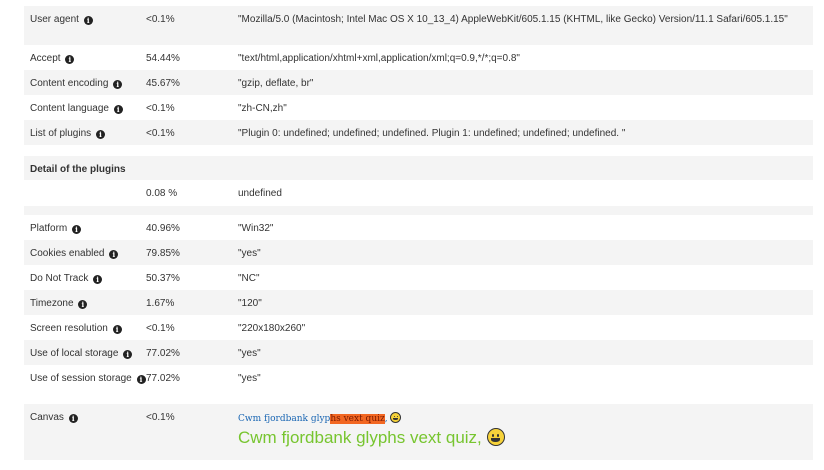 This screenshot has height=470, width=824. What do you see at coordinates (520, 418) in the screenshot?
I see `canvas-small-text: Cwm fjordbank glyphs vext quiz,` at bounding box center [520, 418].